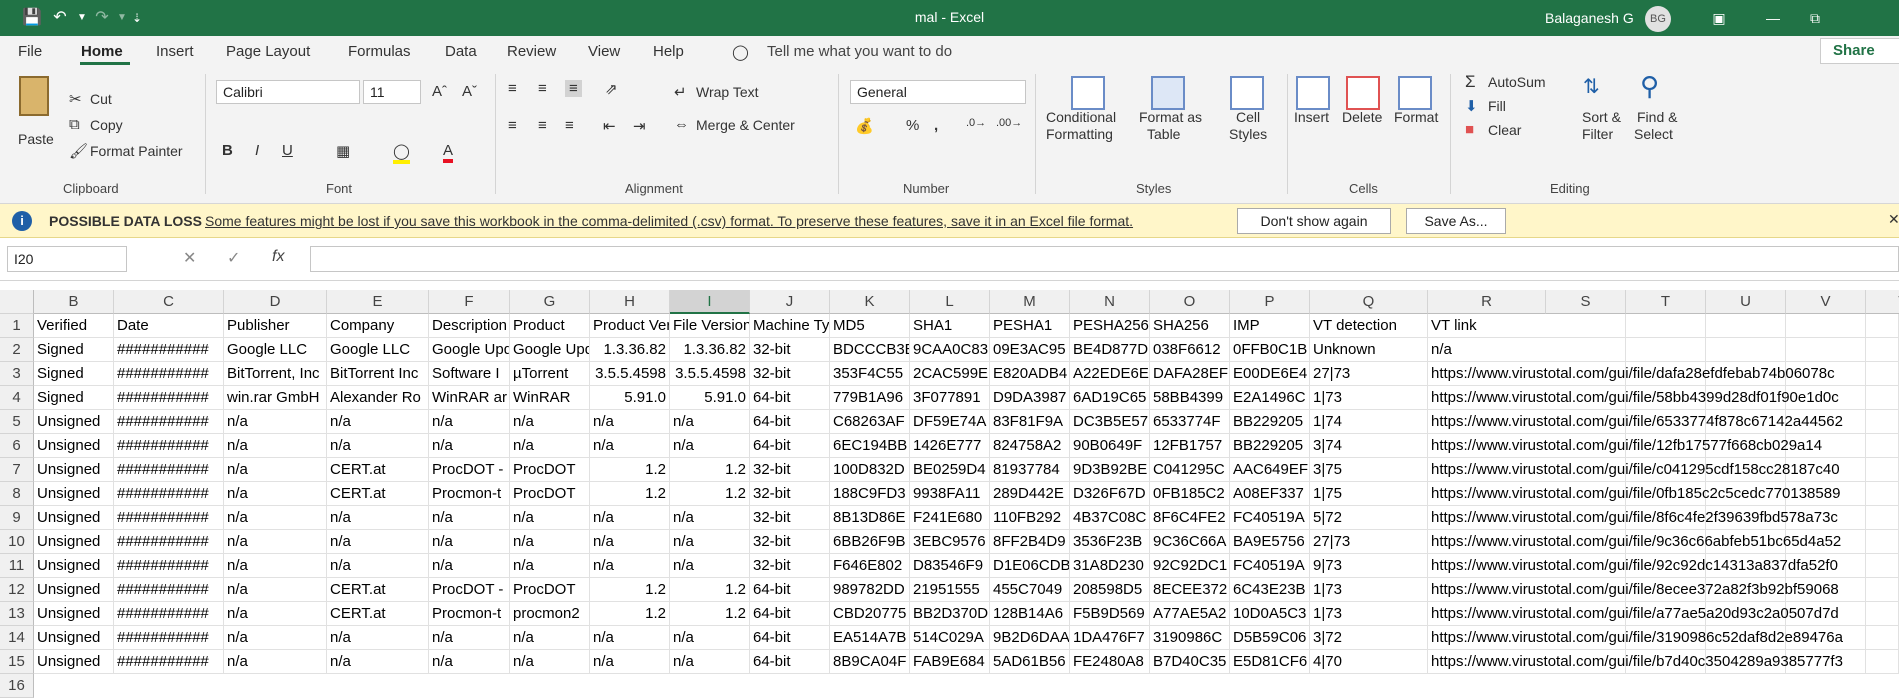 The width and height of the screenshot is (1899, 698). Describe the element at coordinates (976, 123) in the screenshot. I see `increase-decimal-icon: .0→` at that location.